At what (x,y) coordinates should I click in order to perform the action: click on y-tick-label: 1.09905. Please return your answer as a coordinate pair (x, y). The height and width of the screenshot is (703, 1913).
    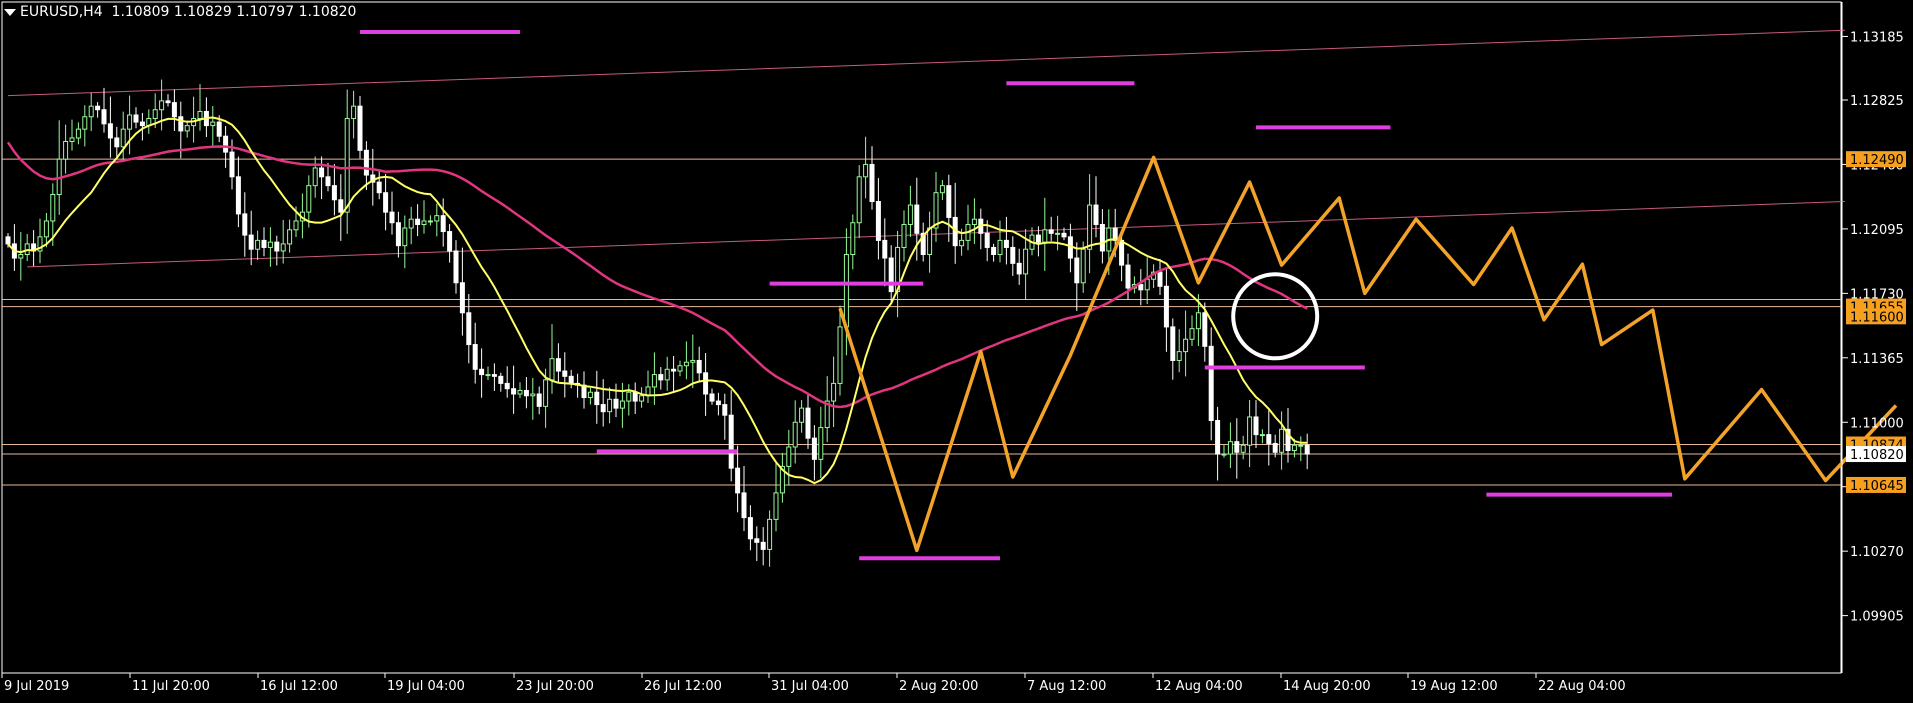
    Looking at the image, I should click on (1877, 617).